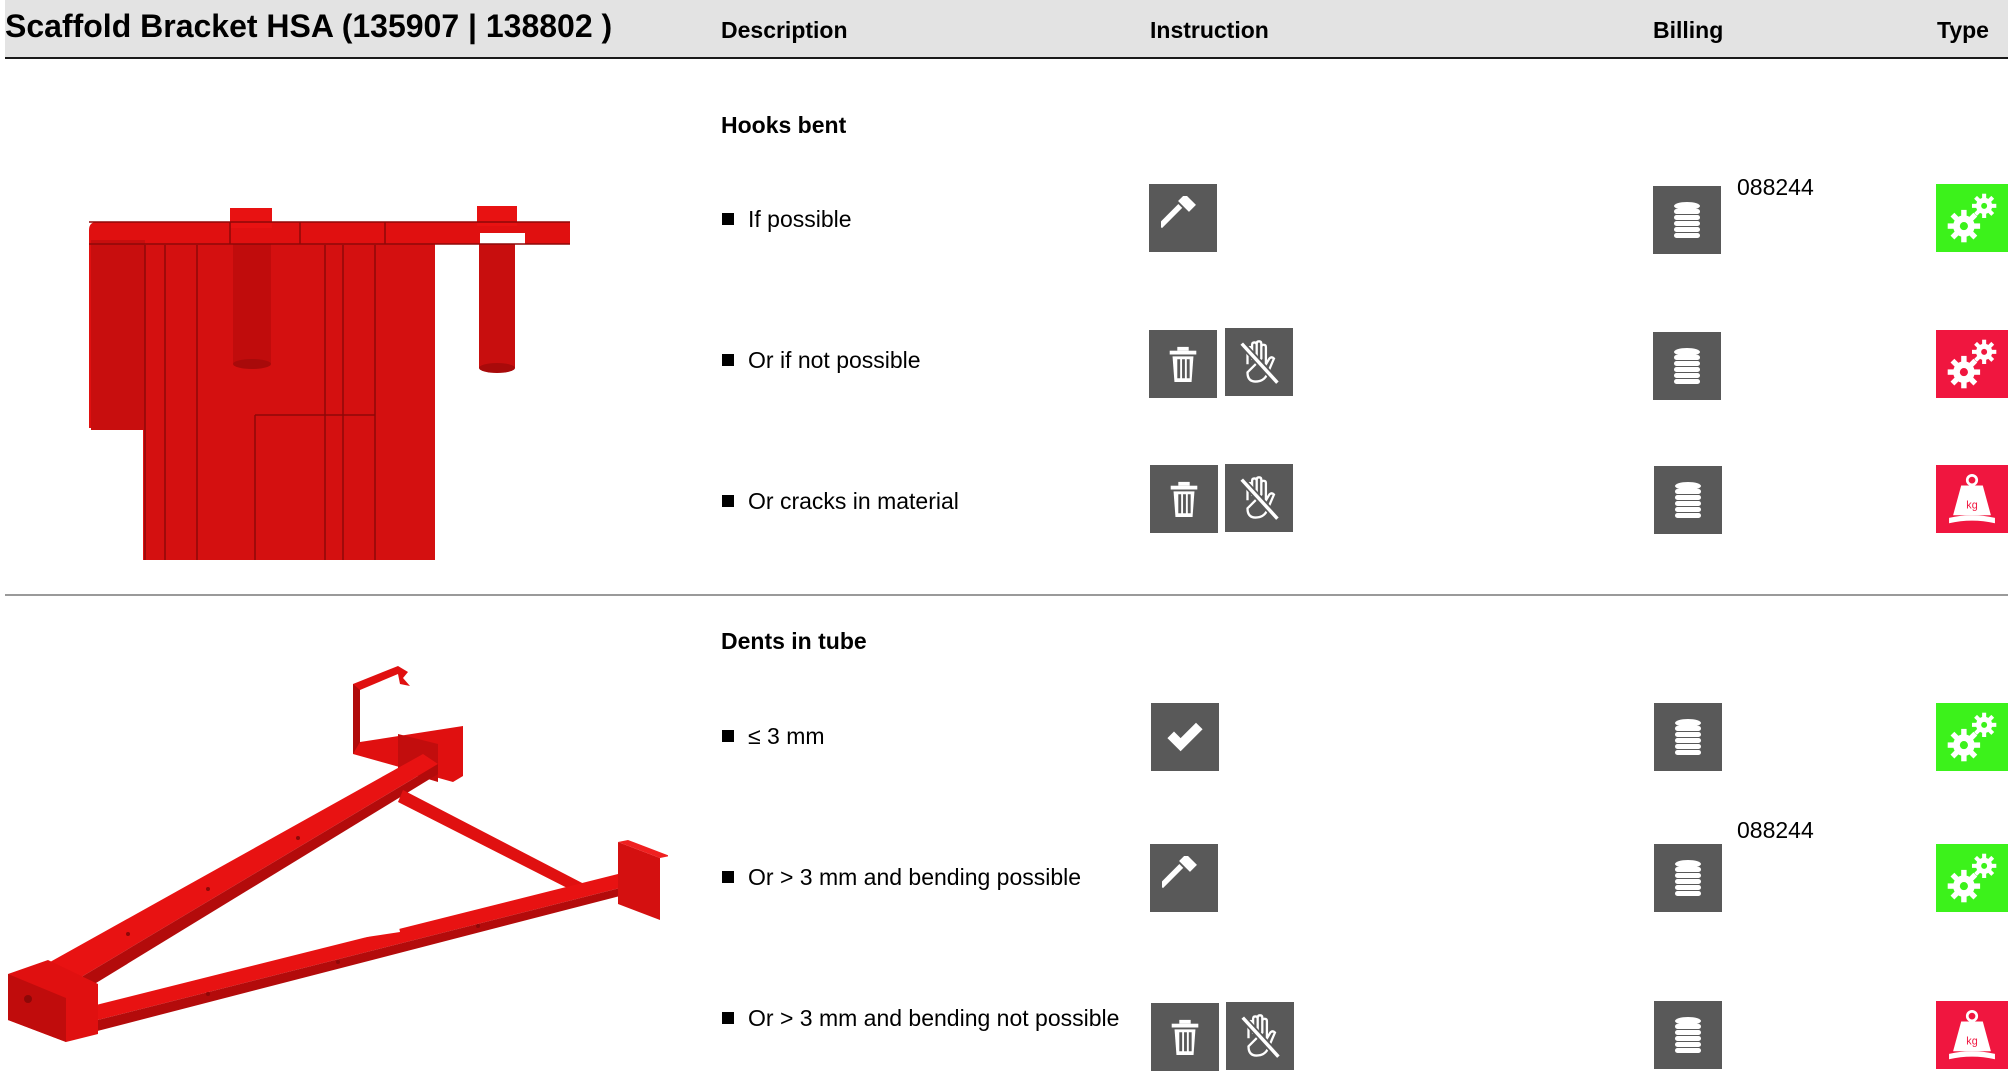 The width and height of the screenshot is (2008, 1071). What do you see at coordinates (339, 856) in the screenshot?
I see `bracket-full-view-illustration` at bounding box center [339, 856].